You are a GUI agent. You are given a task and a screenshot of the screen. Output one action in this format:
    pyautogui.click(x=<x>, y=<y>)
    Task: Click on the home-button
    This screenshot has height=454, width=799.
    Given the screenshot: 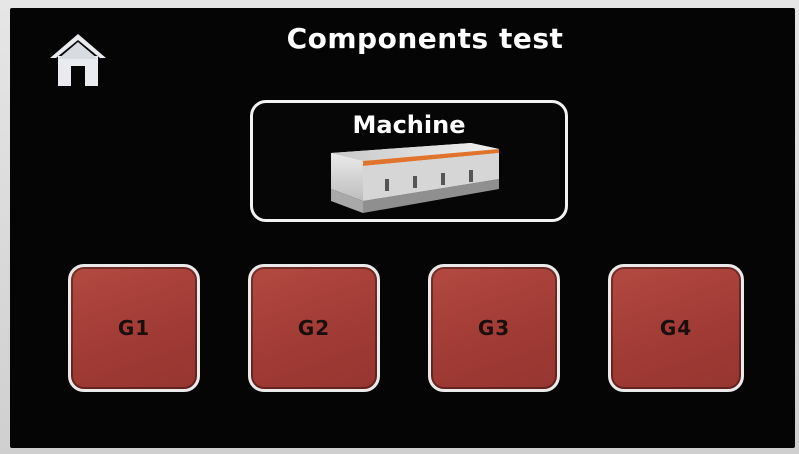 What is the action you would take?
    pyautogui.click(x=78, y=60)
    